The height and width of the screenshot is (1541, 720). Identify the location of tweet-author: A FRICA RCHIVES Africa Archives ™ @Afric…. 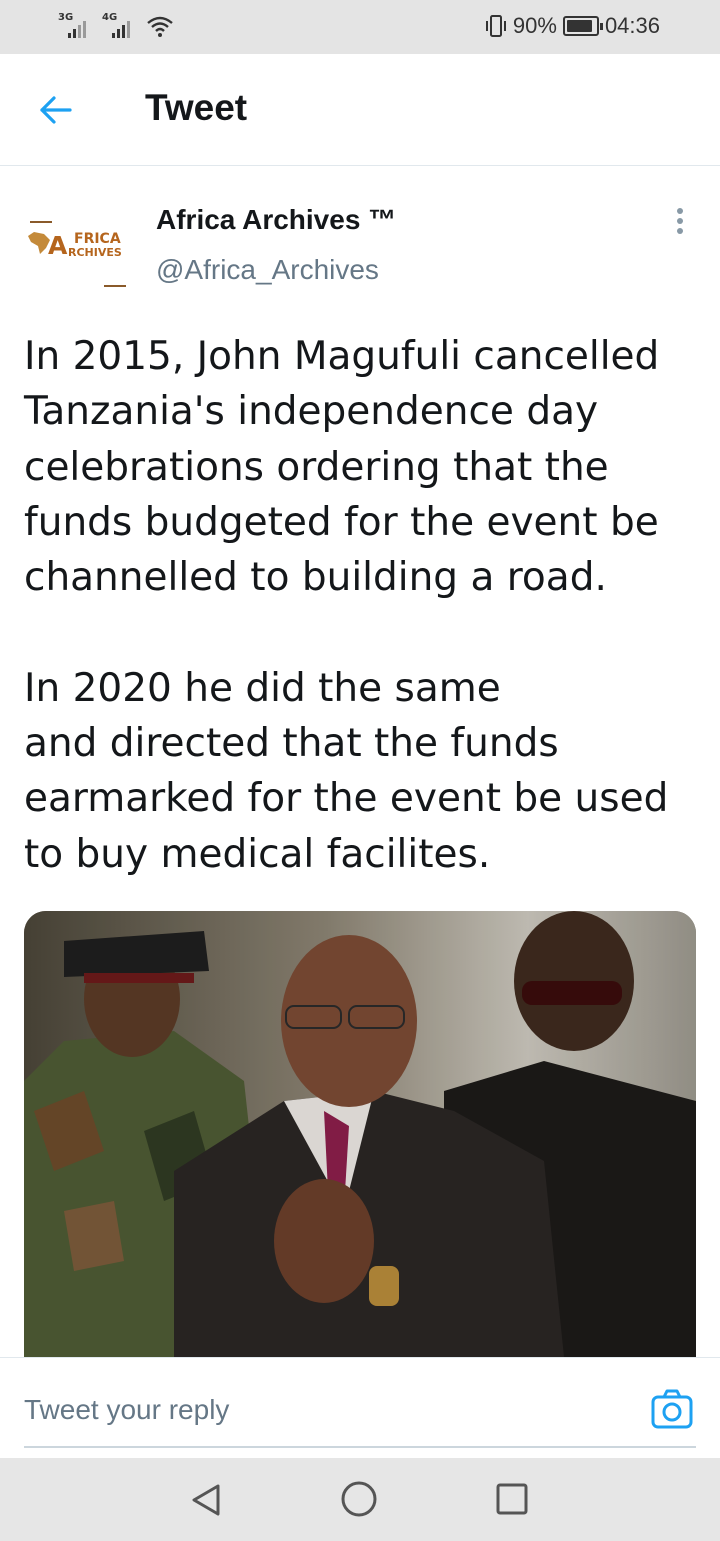
(360, 236).